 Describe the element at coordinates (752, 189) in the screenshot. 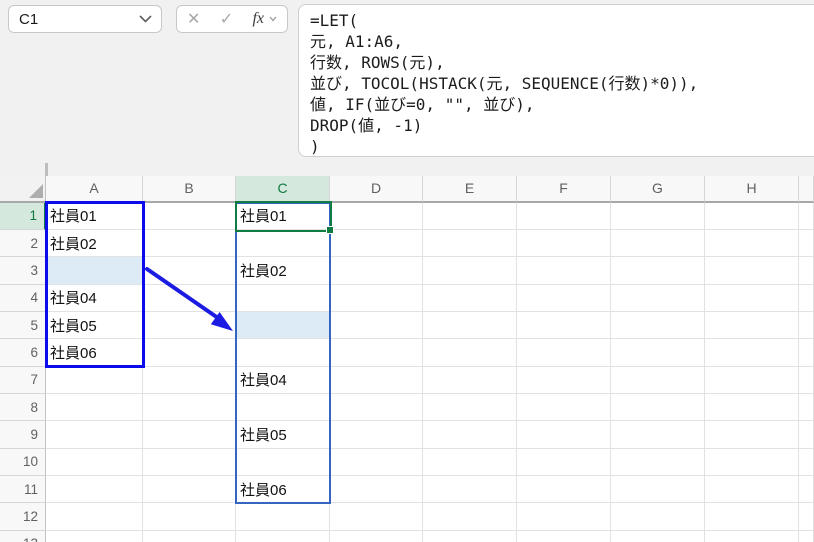

I see `column-header-H: H` at that location.